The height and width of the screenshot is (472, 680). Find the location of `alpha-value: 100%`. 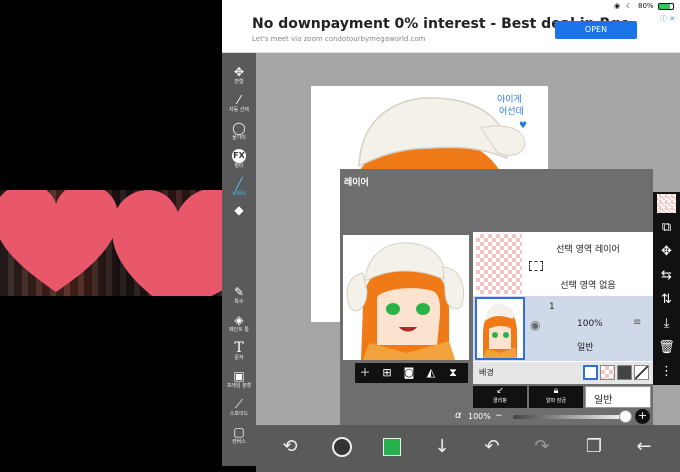

alpha-value: 100% is located at coordinates (479, 416).